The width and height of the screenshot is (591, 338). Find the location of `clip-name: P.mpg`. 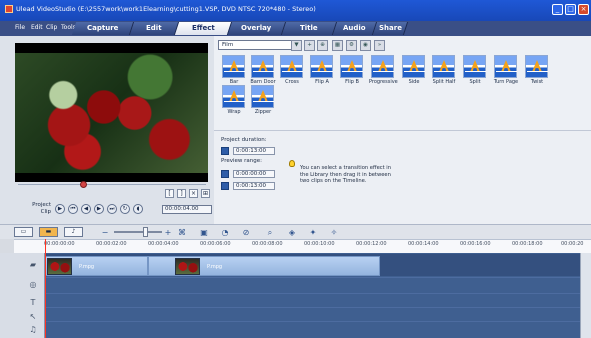

clip-name: P.mpg is located at coordinates (215, 267).